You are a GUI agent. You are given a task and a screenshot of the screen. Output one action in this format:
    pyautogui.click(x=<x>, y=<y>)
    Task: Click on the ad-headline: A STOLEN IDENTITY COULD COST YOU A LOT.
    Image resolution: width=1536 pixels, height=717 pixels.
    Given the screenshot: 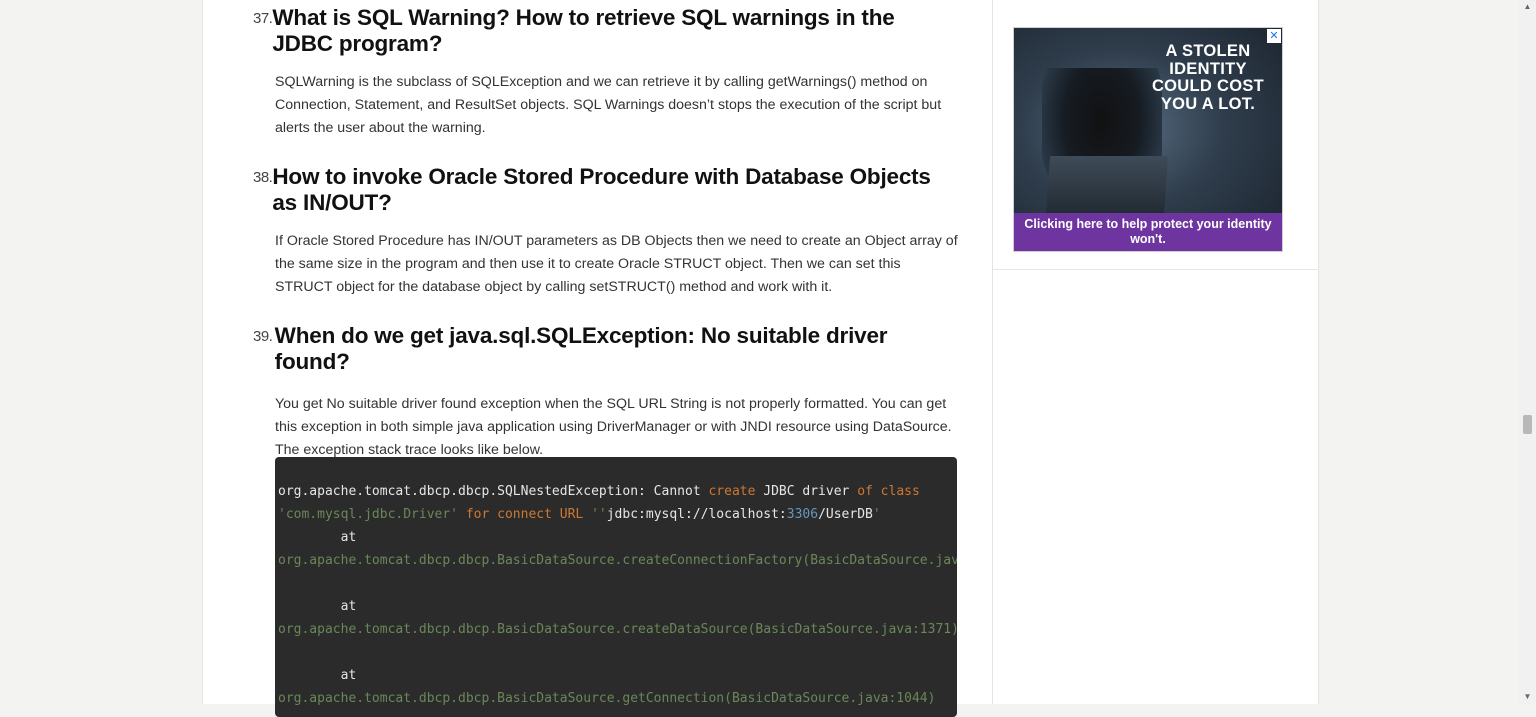 What is the action you would take?
    pyautogui.click(x=1208, y=77)
    